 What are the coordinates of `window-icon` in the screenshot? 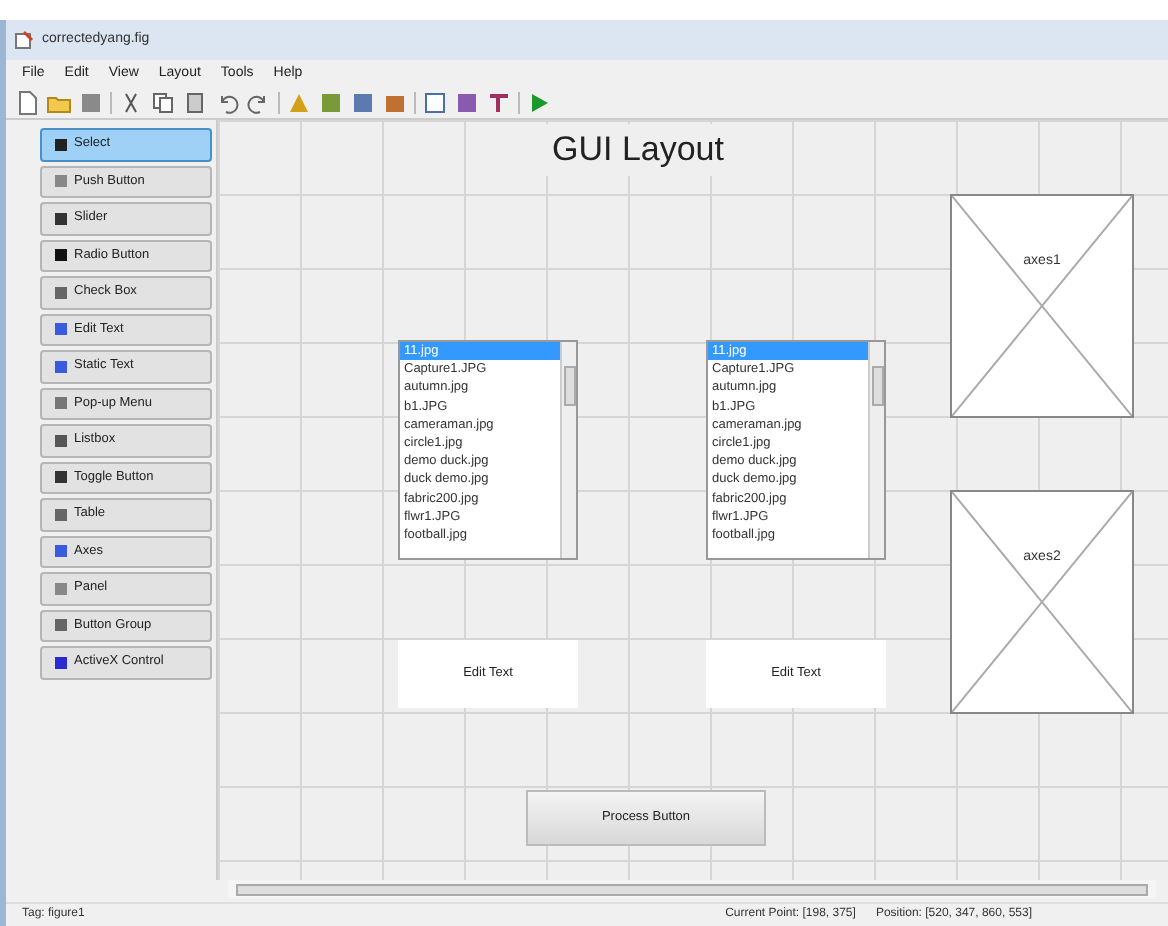 It's located at (435, 103).